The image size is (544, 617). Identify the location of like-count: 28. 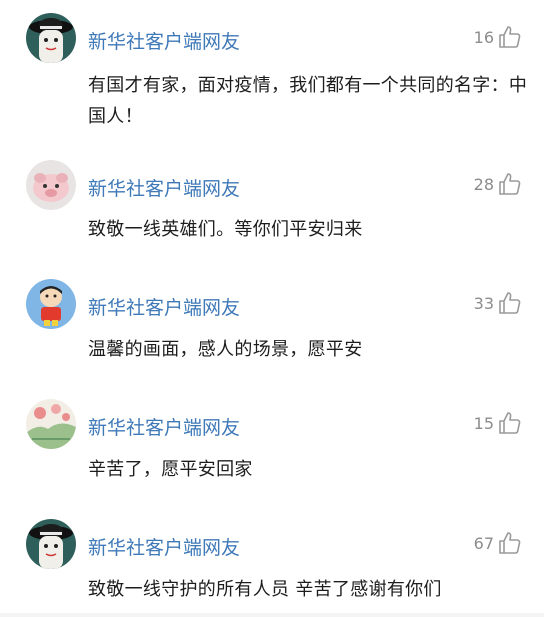
(483, 184).